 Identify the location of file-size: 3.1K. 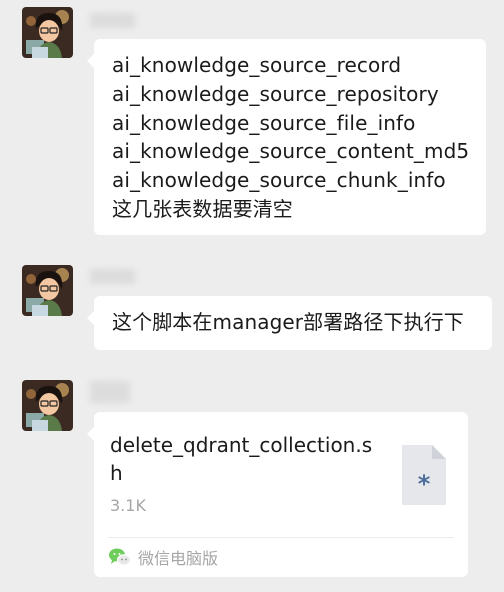
(128, 505).